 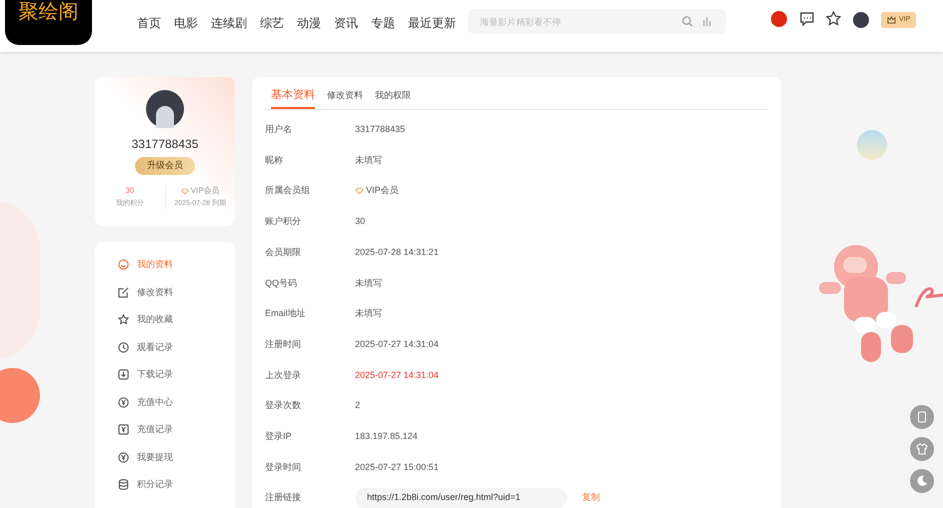 What do you see at coordinates (48, 22) in the screenshot?
I see `site-logo: 聚绘阁` at bounding box center [48, 22].